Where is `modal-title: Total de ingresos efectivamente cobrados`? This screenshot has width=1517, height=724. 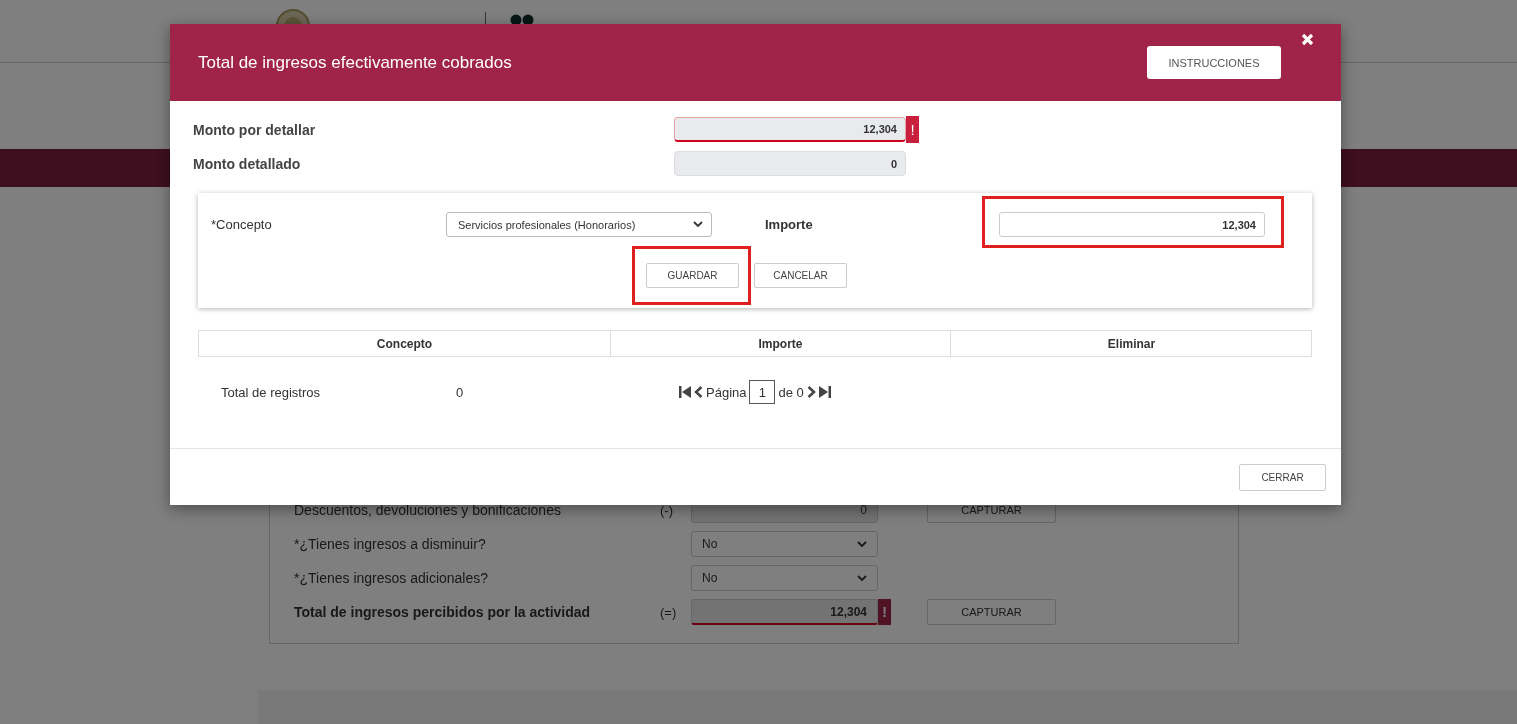 modal-title: Total de ingresos efectivamente cobrados is located at coordinates (355, 62).